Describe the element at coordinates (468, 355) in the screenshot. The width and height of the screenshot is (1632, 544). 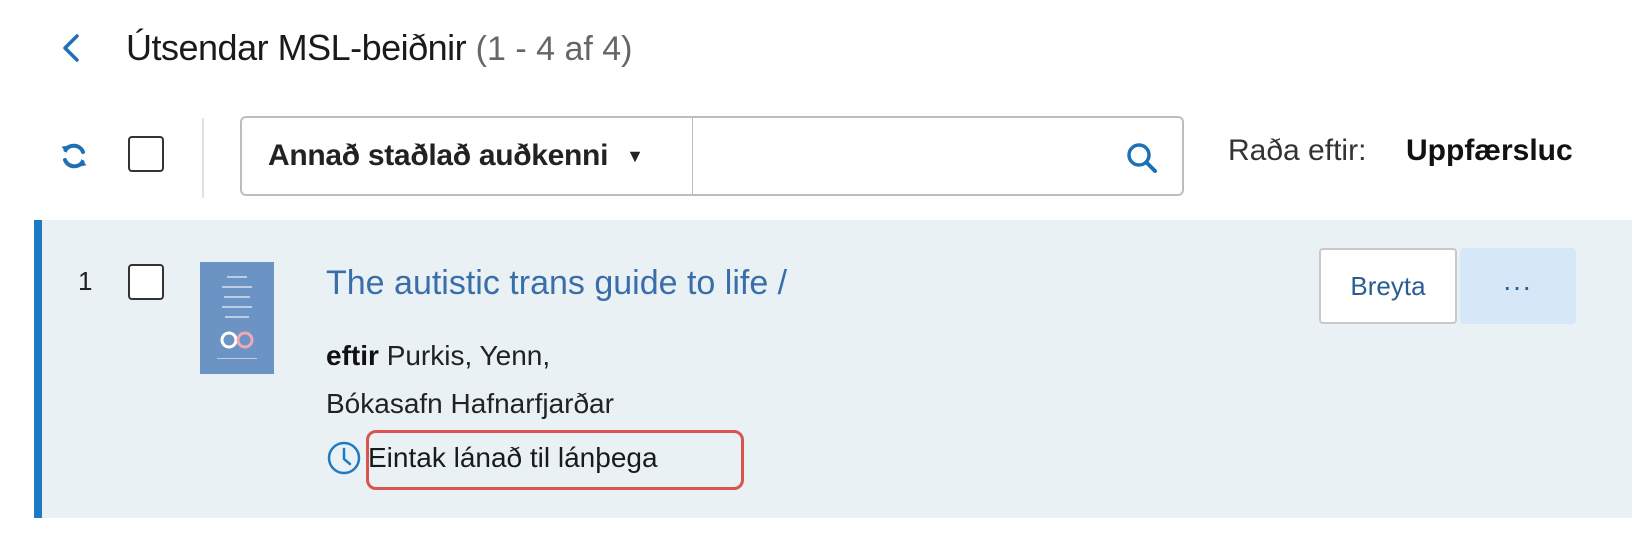
I see `author-name: Purkis, Yenn,` at that location.